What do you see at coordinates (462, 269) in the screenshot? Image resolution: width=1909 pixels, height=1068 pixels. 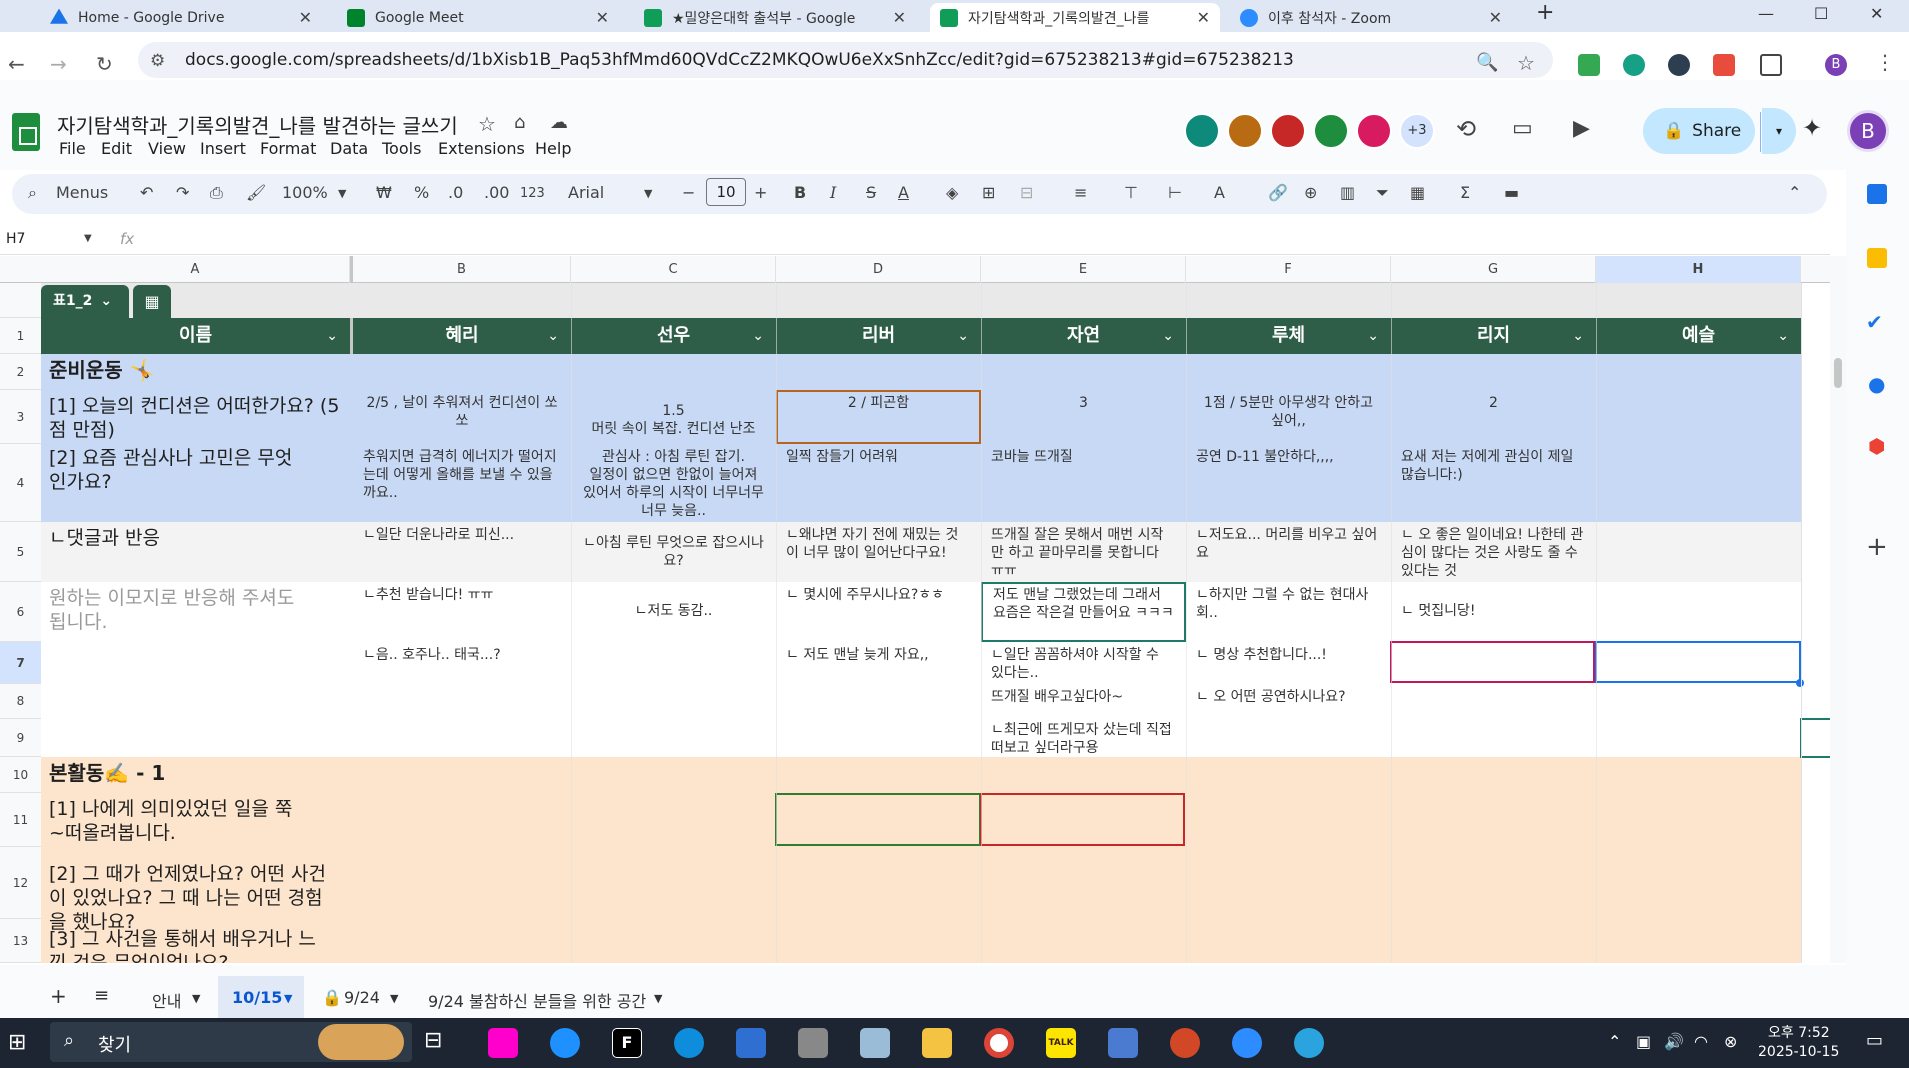 I see `column-header-b: B` at bounding box center [462, 269].